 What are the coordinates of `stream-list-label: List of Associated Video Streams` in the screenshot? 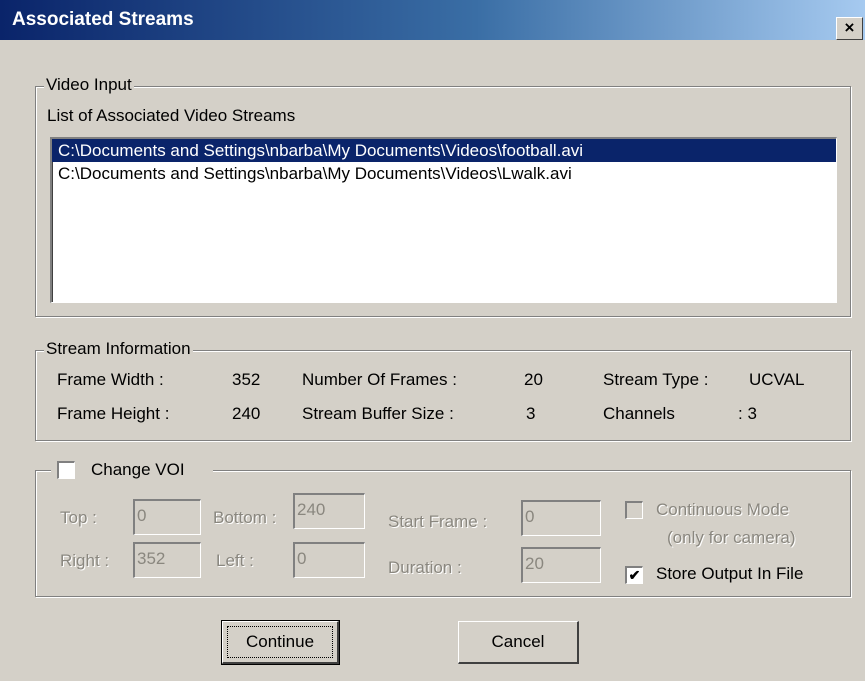 It's located at (171, 115).